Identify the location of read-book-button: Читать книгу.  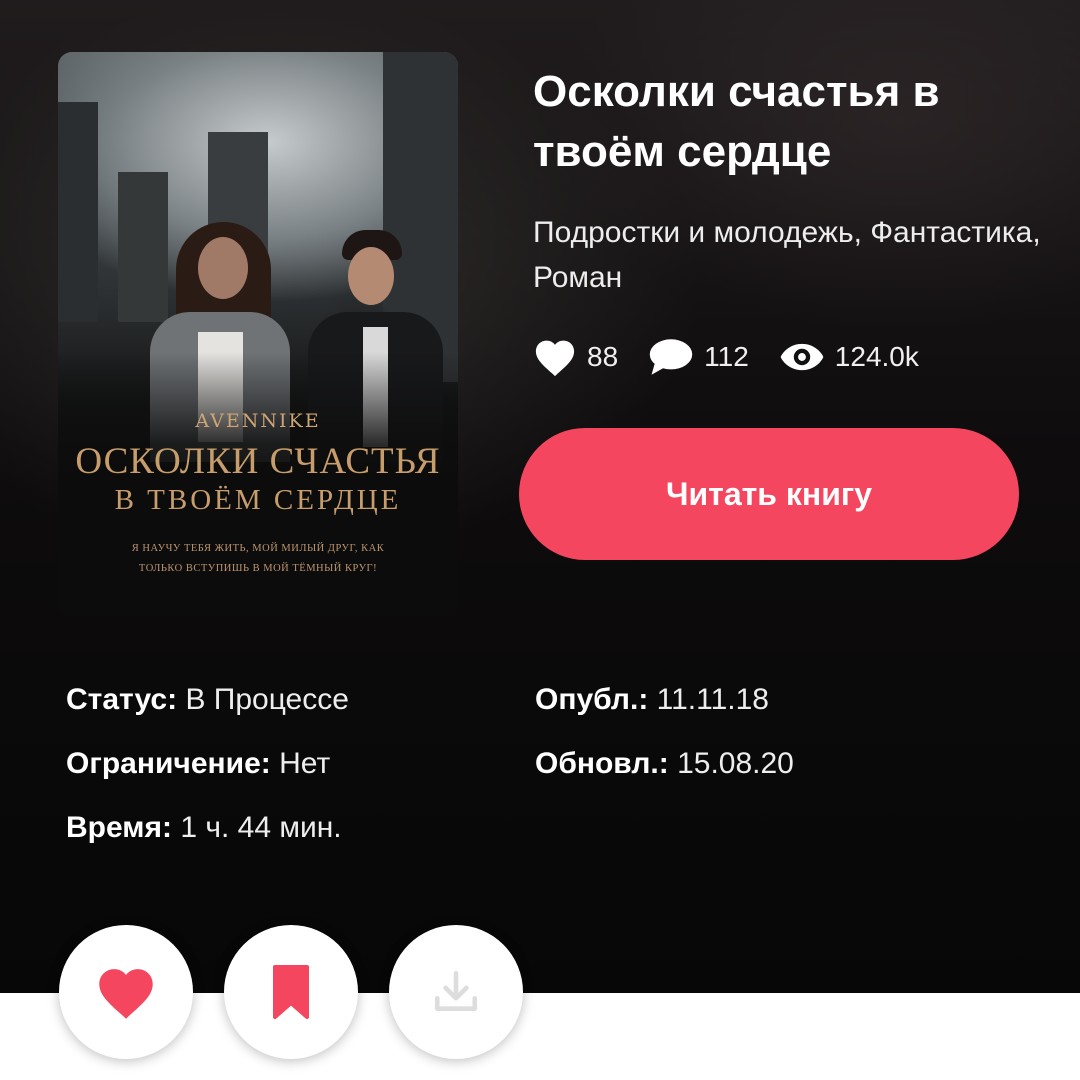
(769, 494).